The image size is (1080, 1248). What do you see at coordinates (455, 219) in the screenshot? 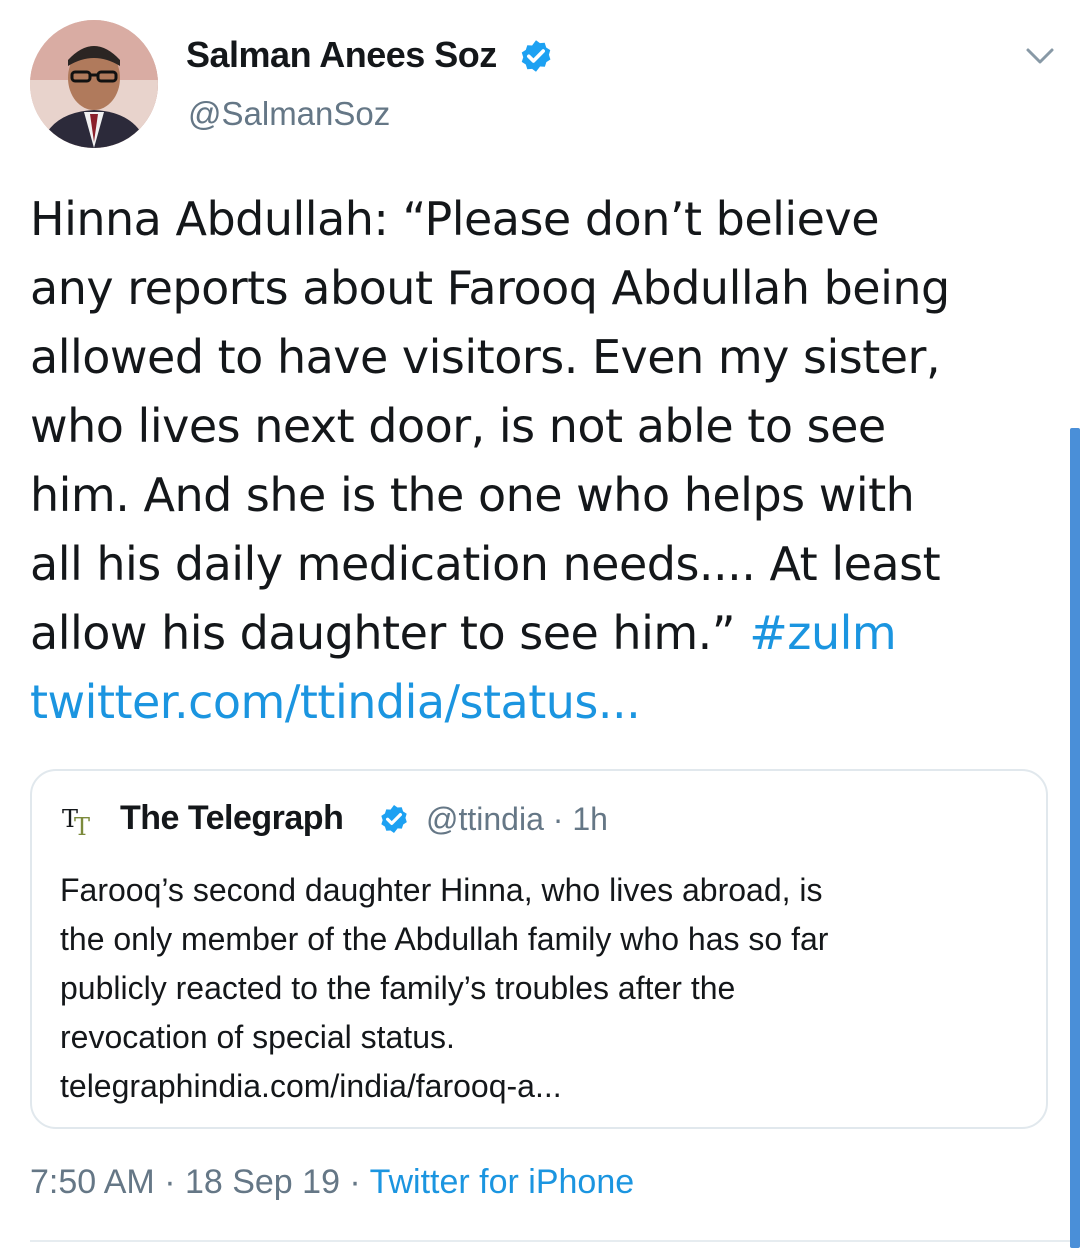
I see `tweet-text-line: Hinna Abdullah: “Please don’t believe` at bounding box center [455, 219].